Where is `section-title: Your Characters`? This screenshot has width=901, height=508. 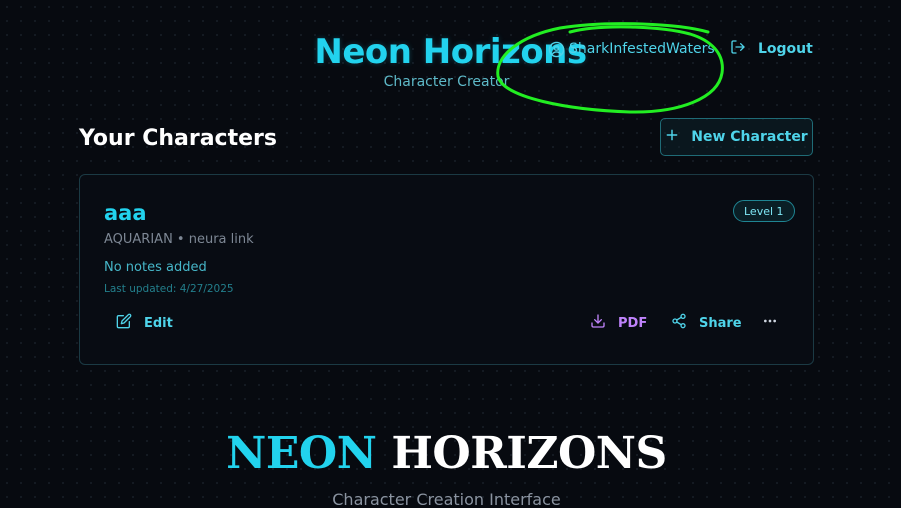
section-title: Your Characters is located at coordinates (178, 138).